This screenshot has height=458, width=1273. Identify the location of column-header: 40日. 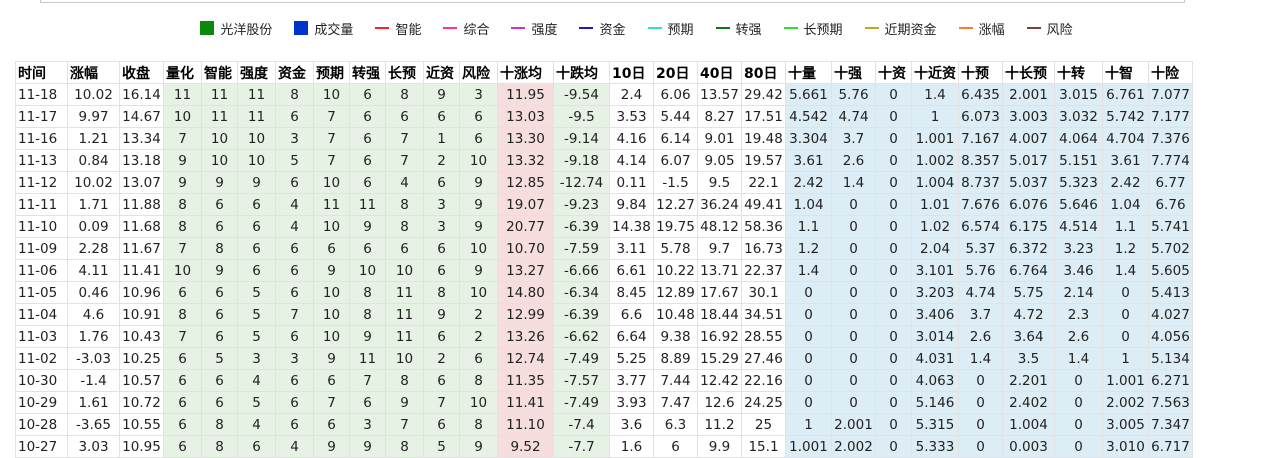
(719, 72).